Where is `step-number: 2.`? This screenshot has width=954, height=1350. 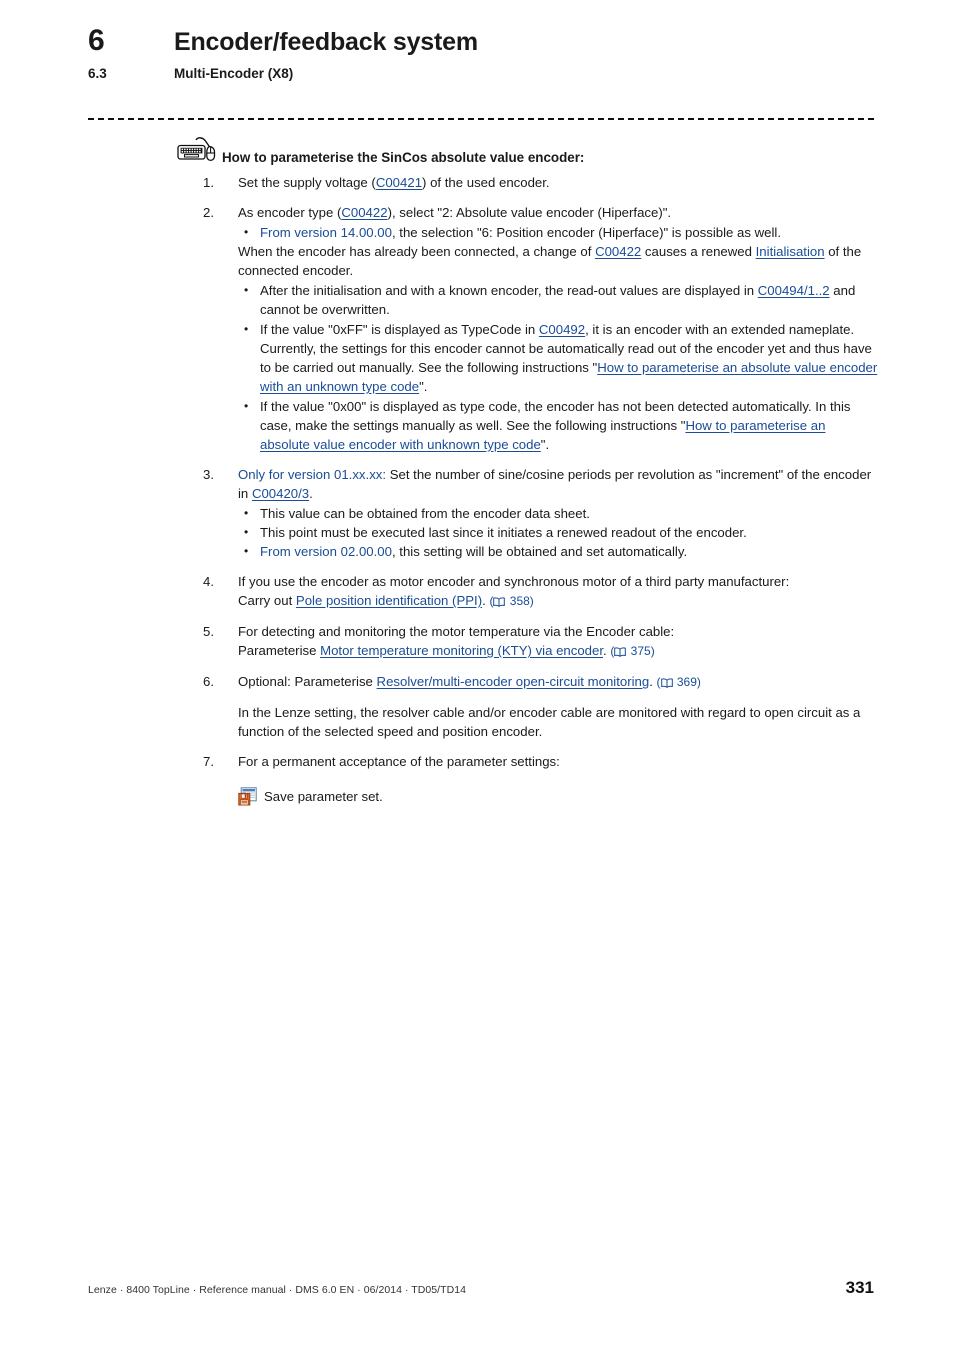
step-number: 2. is located at coordinates (208, 212).